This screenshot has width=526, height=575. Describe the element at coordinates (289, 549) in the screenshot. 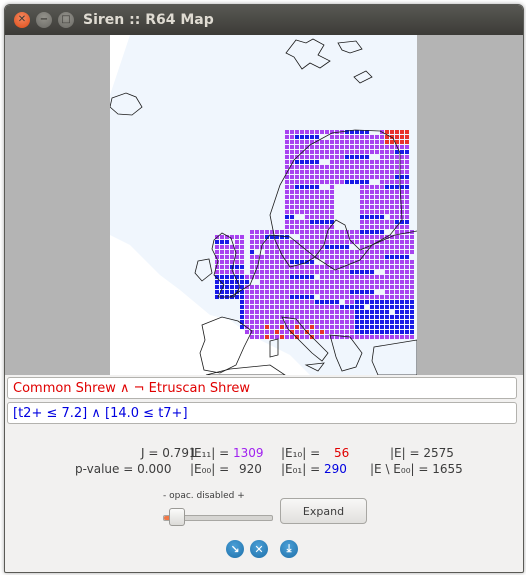

I see `download-icon: ⤓` at that location.